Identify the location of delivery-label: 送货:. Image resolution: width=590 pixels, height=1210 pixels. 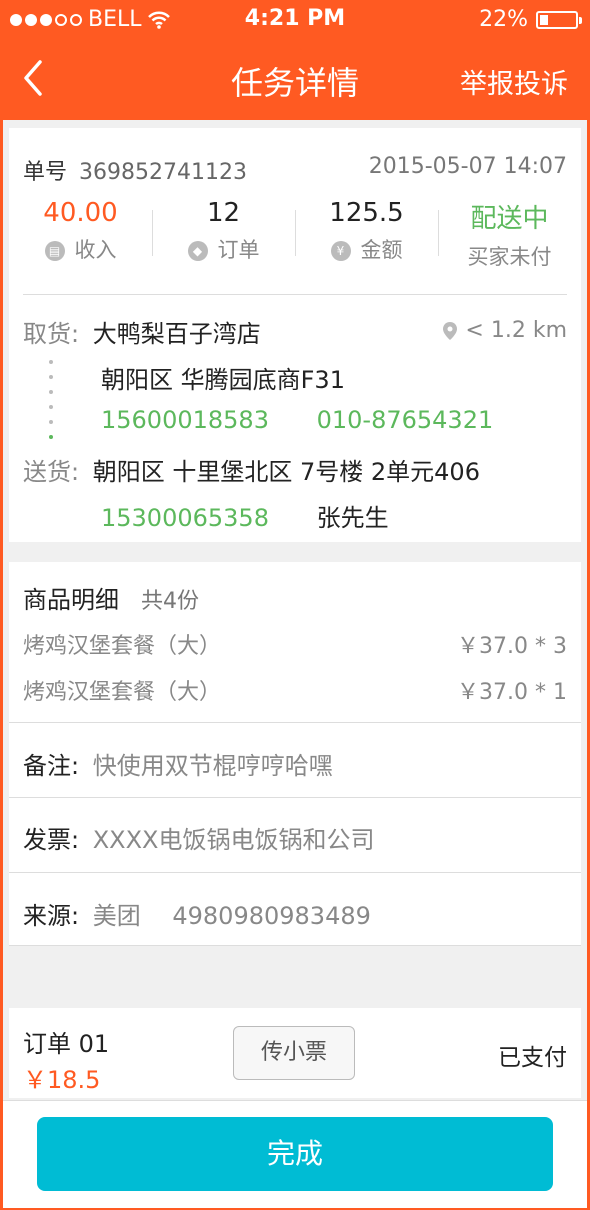
(51, 472).